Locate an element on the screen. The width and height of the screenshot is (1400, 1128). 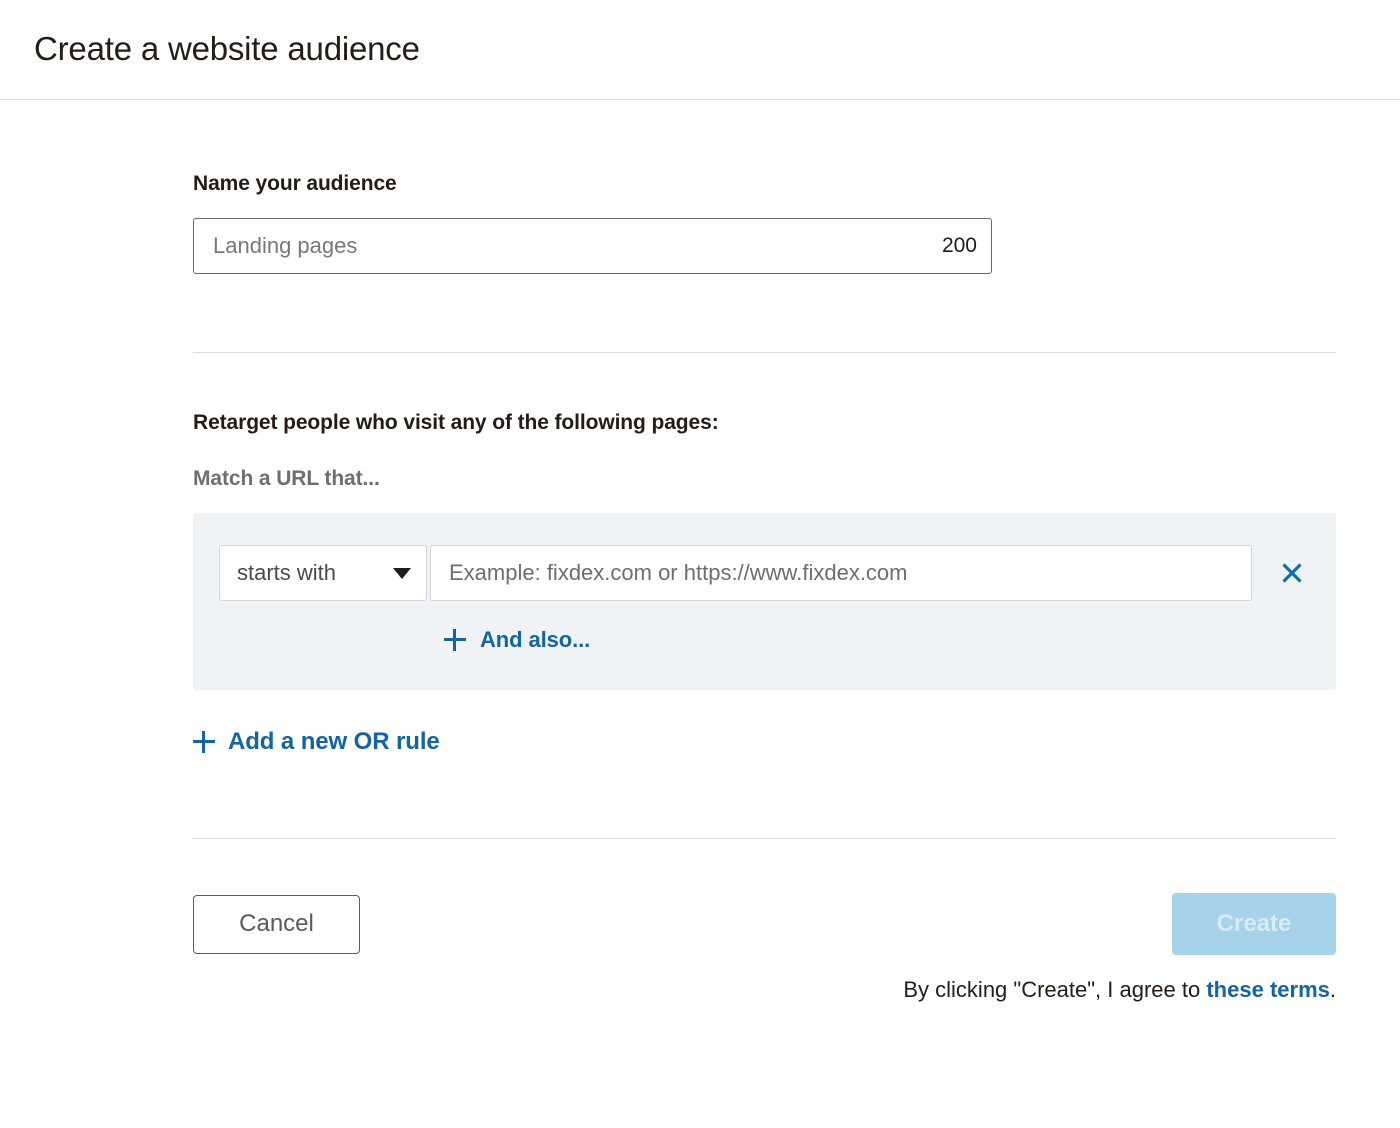
create-button: Create is located at coordinates (1254, 924).